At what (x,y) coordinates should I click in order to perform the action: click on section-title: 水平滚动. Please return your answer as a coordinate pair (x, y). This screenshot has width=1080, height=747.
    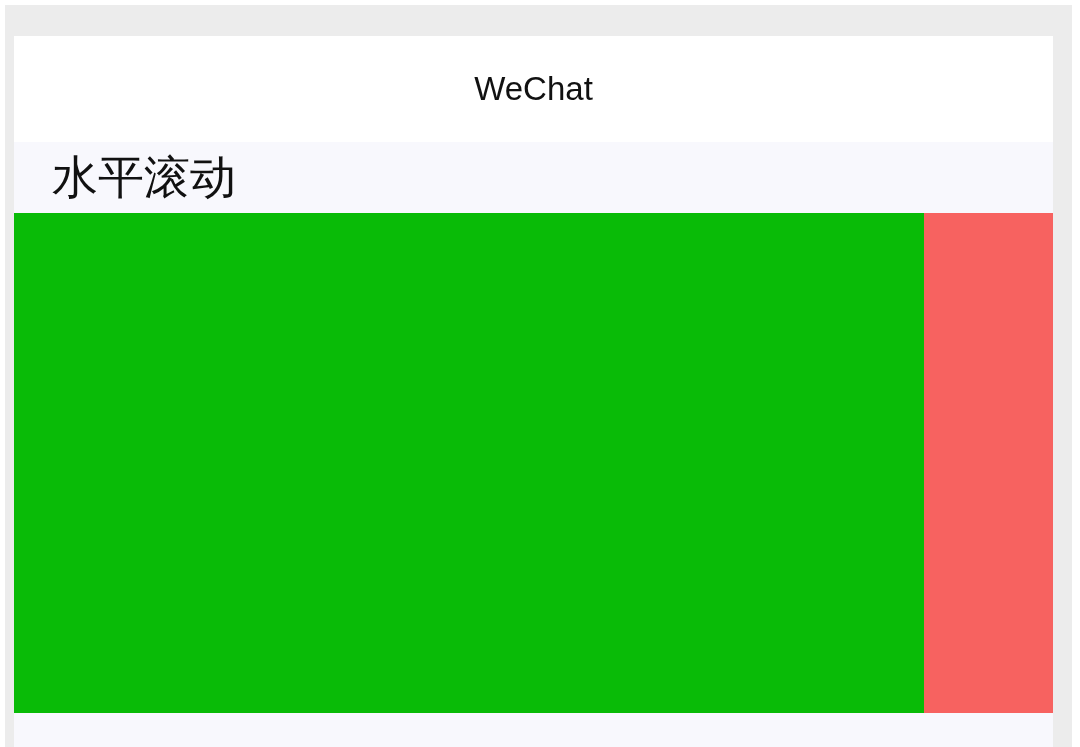
    Looking at the image, I should click on (144, 177).